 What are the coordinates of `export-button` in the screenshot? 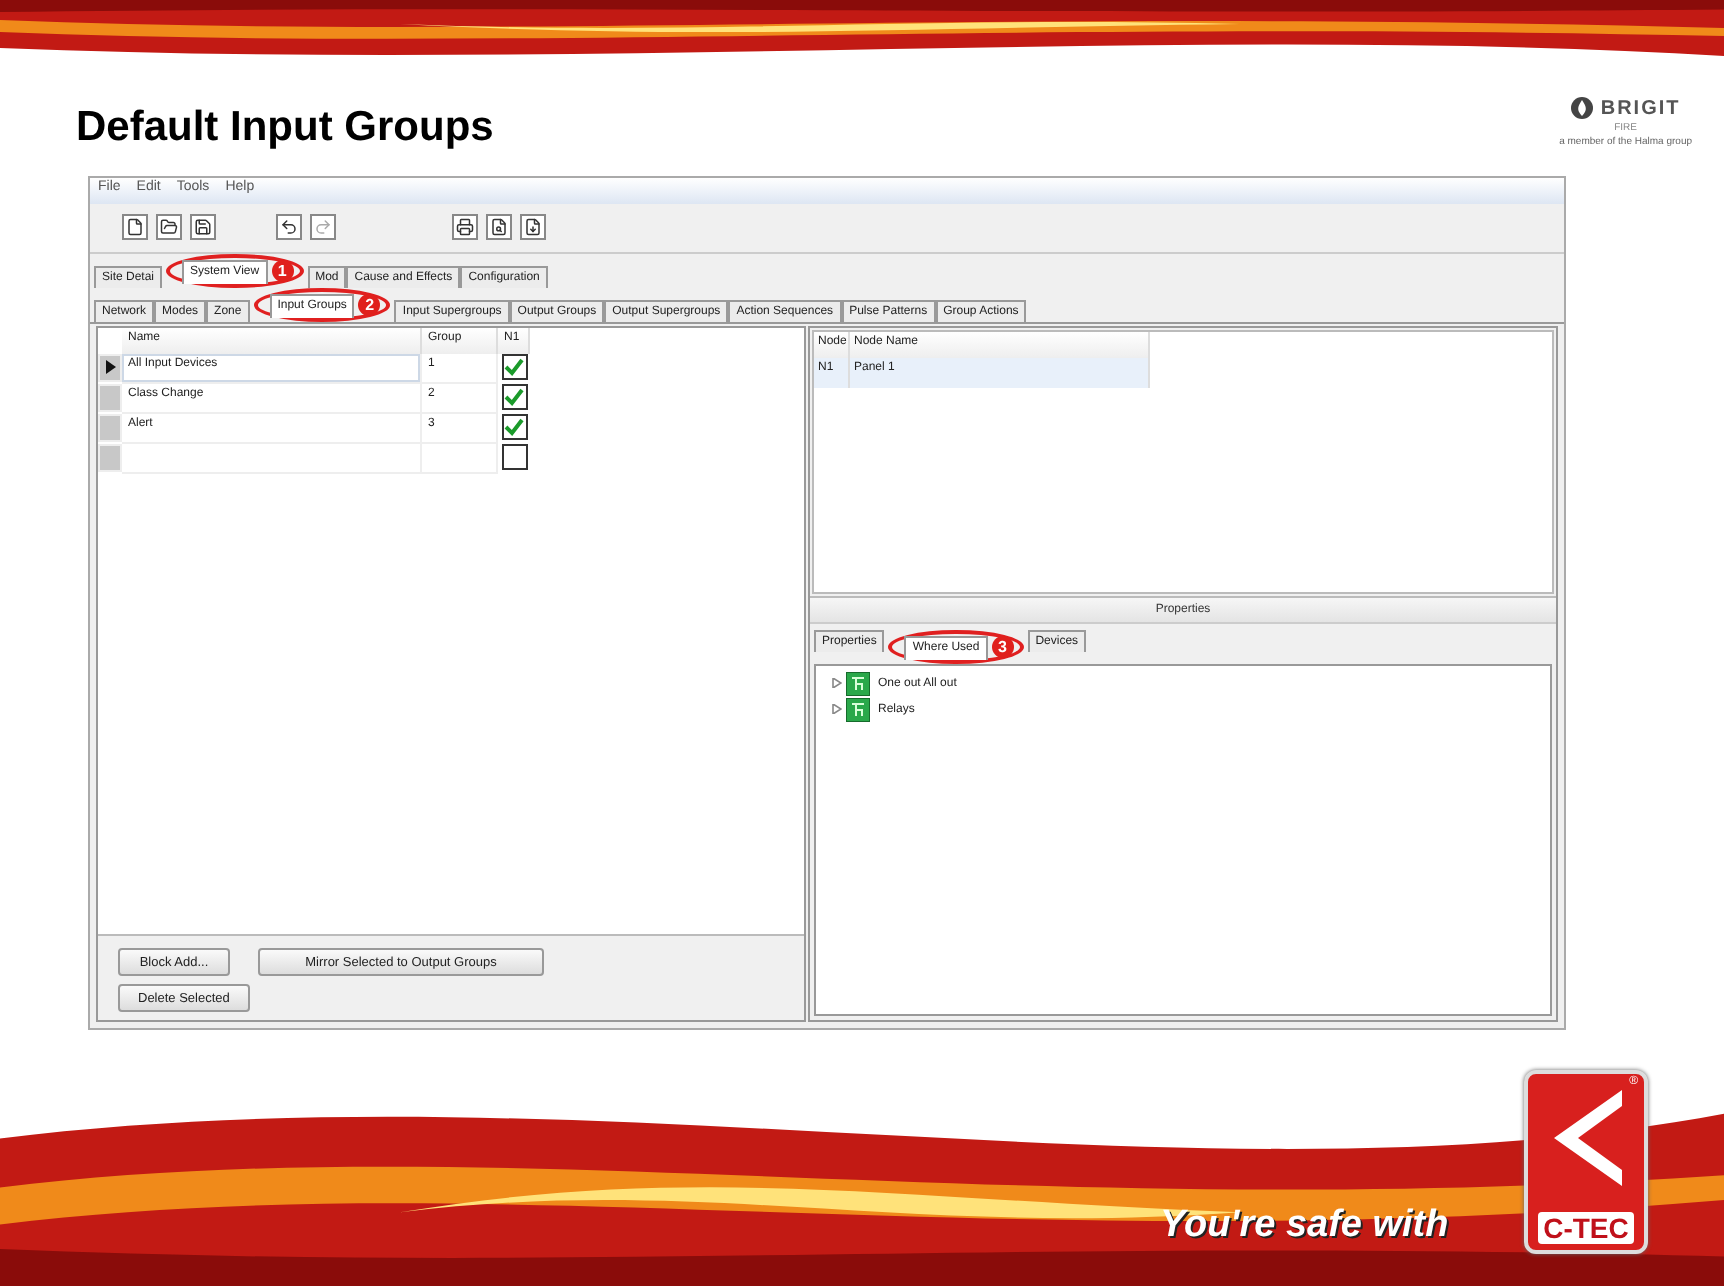 It's located at (533, 227).